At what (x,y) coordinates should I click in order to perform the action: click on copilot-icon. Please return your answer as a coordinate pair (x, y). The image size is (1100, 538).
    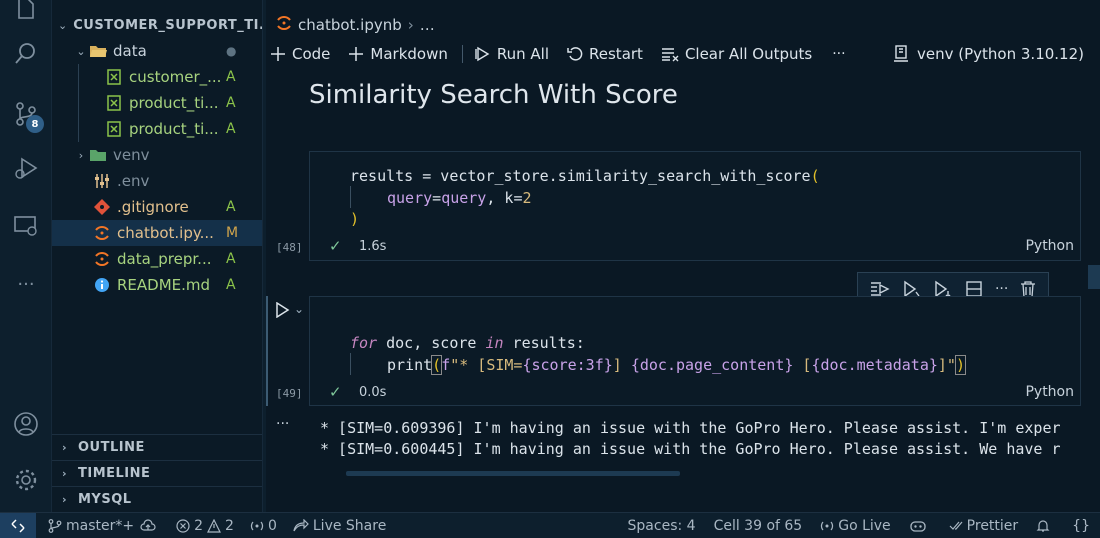
    Looking at the image, I should click on (920, 526).